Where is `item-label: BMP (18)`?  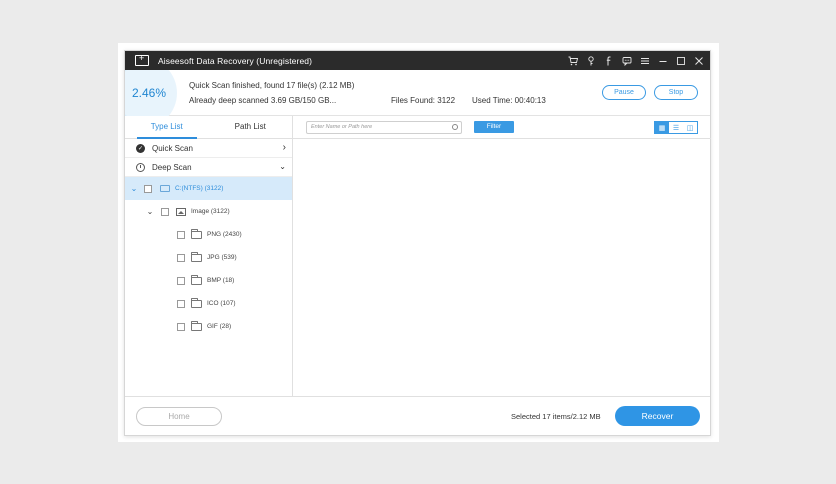
item-label: BMP (18) is located at coordinates (221, 280).